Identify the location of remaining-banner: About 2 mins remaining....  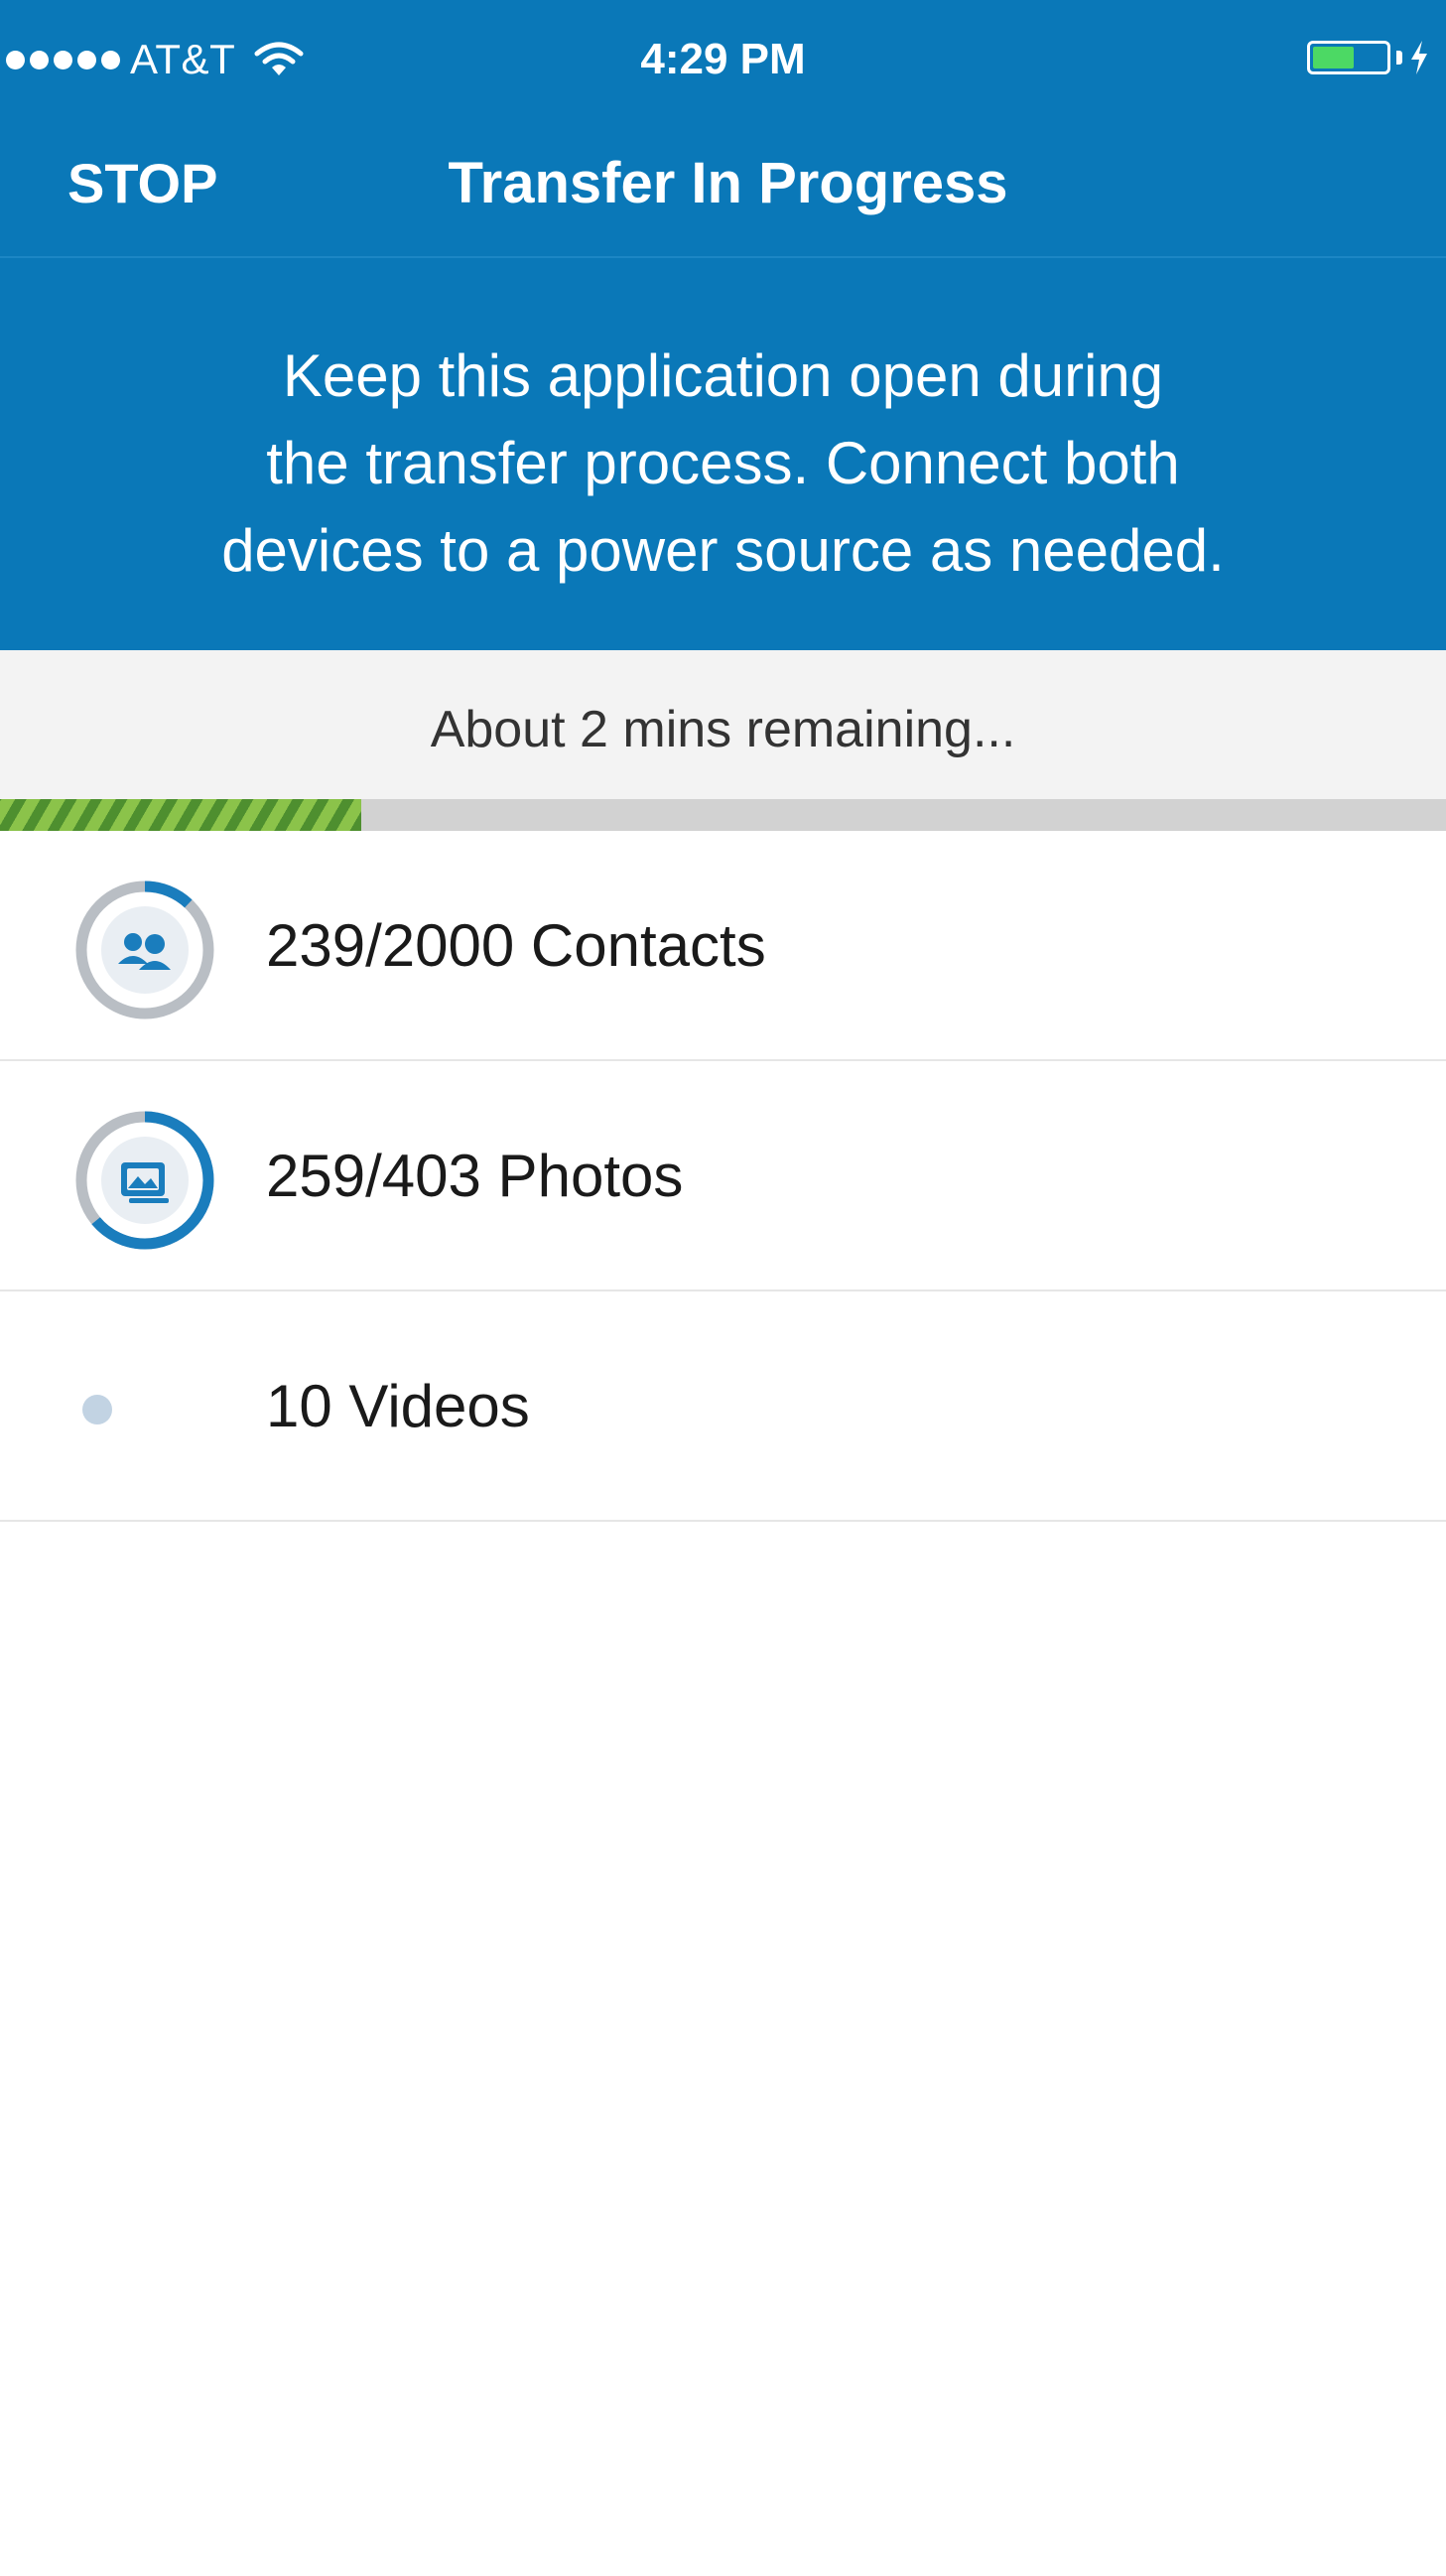
(723, 724).